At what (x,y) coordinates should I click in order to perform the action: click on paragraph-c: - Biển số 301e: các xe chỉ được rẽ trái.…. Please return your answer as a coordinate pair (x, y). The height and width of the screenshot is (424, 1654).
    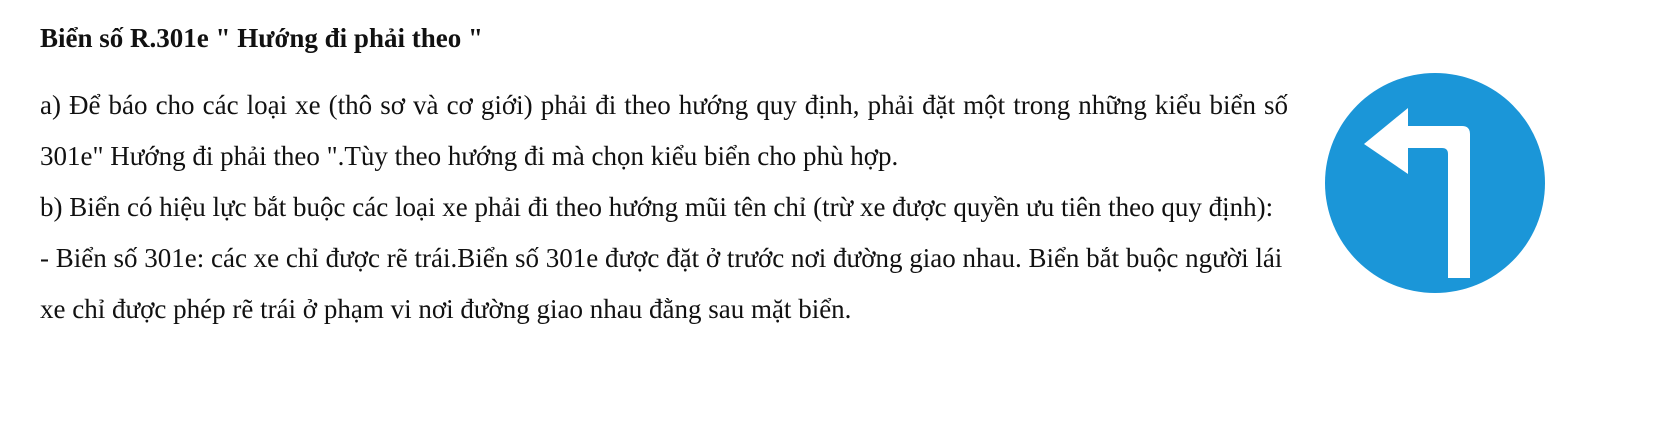
    Looking at the image, I should click on (661, 283).